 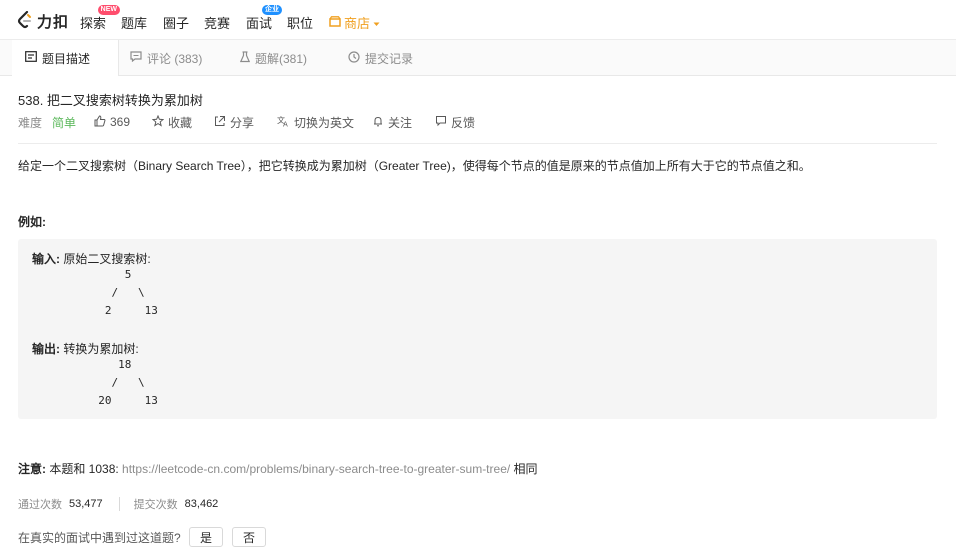 What do you see at coordinates (46, 259) in the screenshot?
I see `input-label: 输入:` at bounding box center [46, 259].